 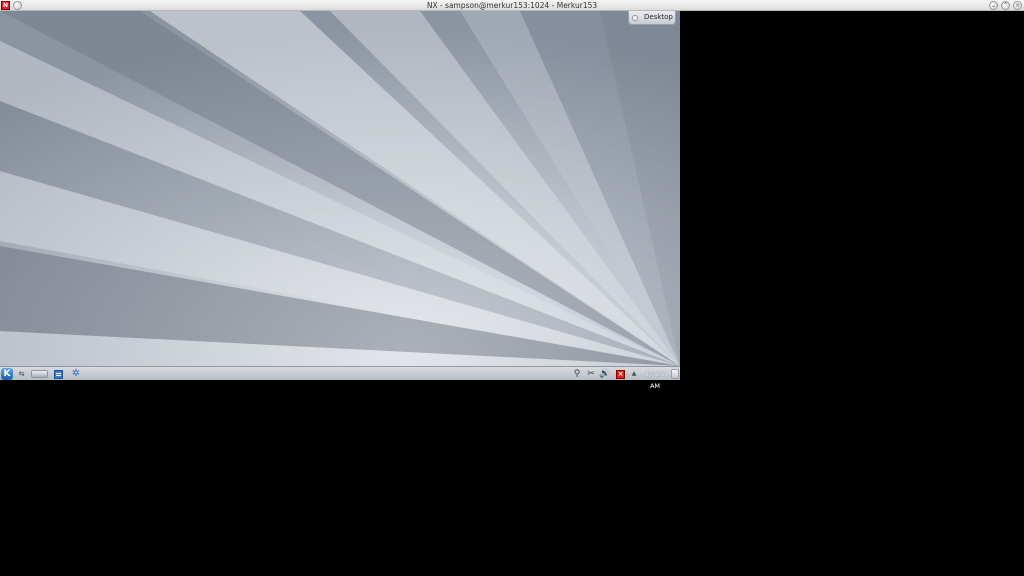 I want to click on nx-close-icon: ×, so click(x=620, y=374).